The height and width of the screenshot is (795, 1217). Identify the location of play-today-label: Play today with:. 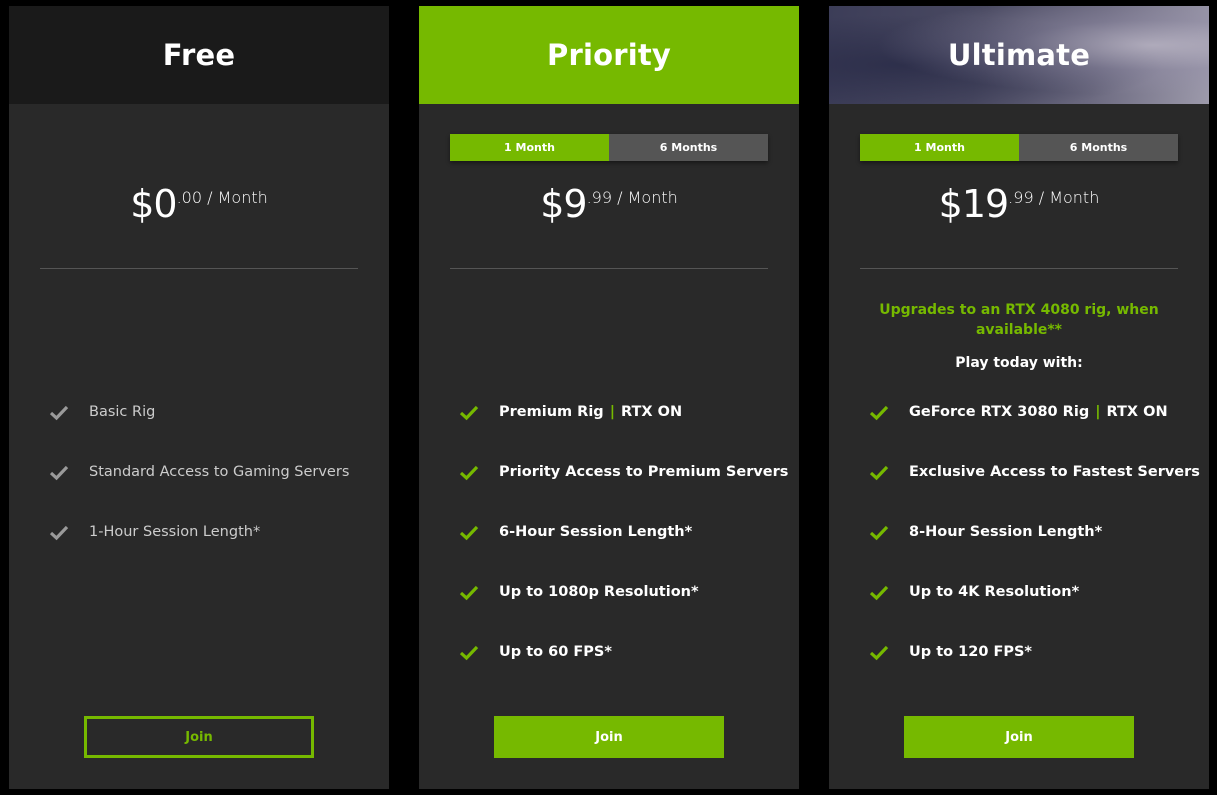
(1019, 363).